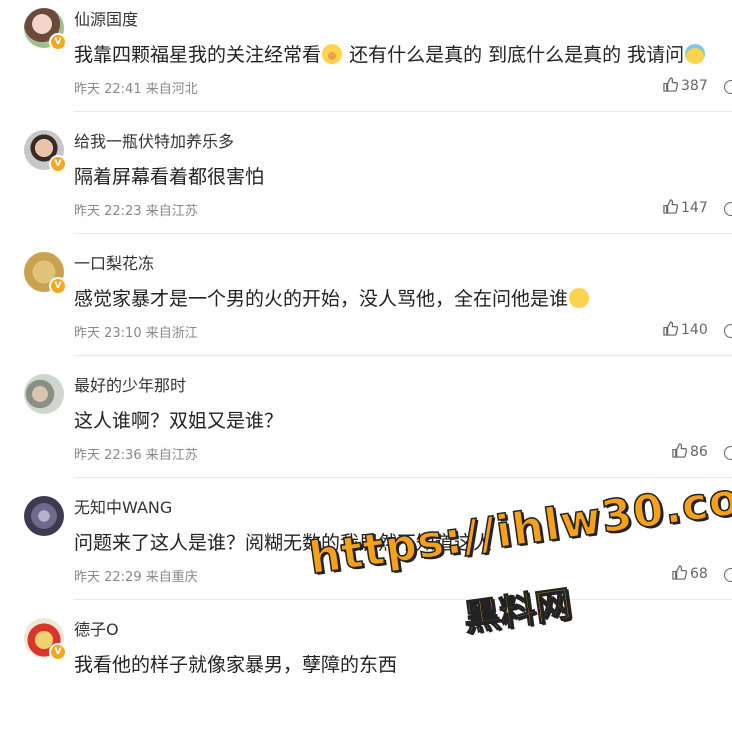 Image resolution: width=732 pixels, height=732 pixels. Describe the element at coordinates (283, 543) in the screenshot. I see `comment-text: 问题来了这人是谁？阅糊无数的我居然不知道这人` at that location.